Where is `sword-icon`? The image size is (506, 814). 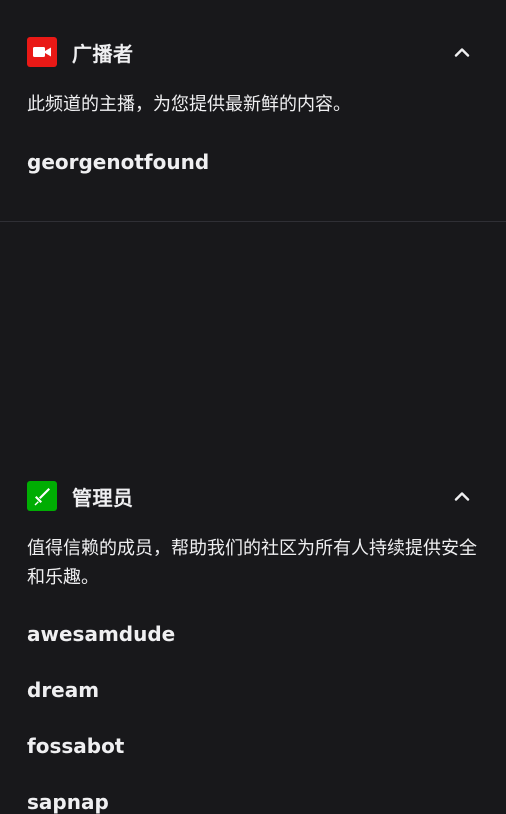 sword-icon is located at coordinates (42, 496).